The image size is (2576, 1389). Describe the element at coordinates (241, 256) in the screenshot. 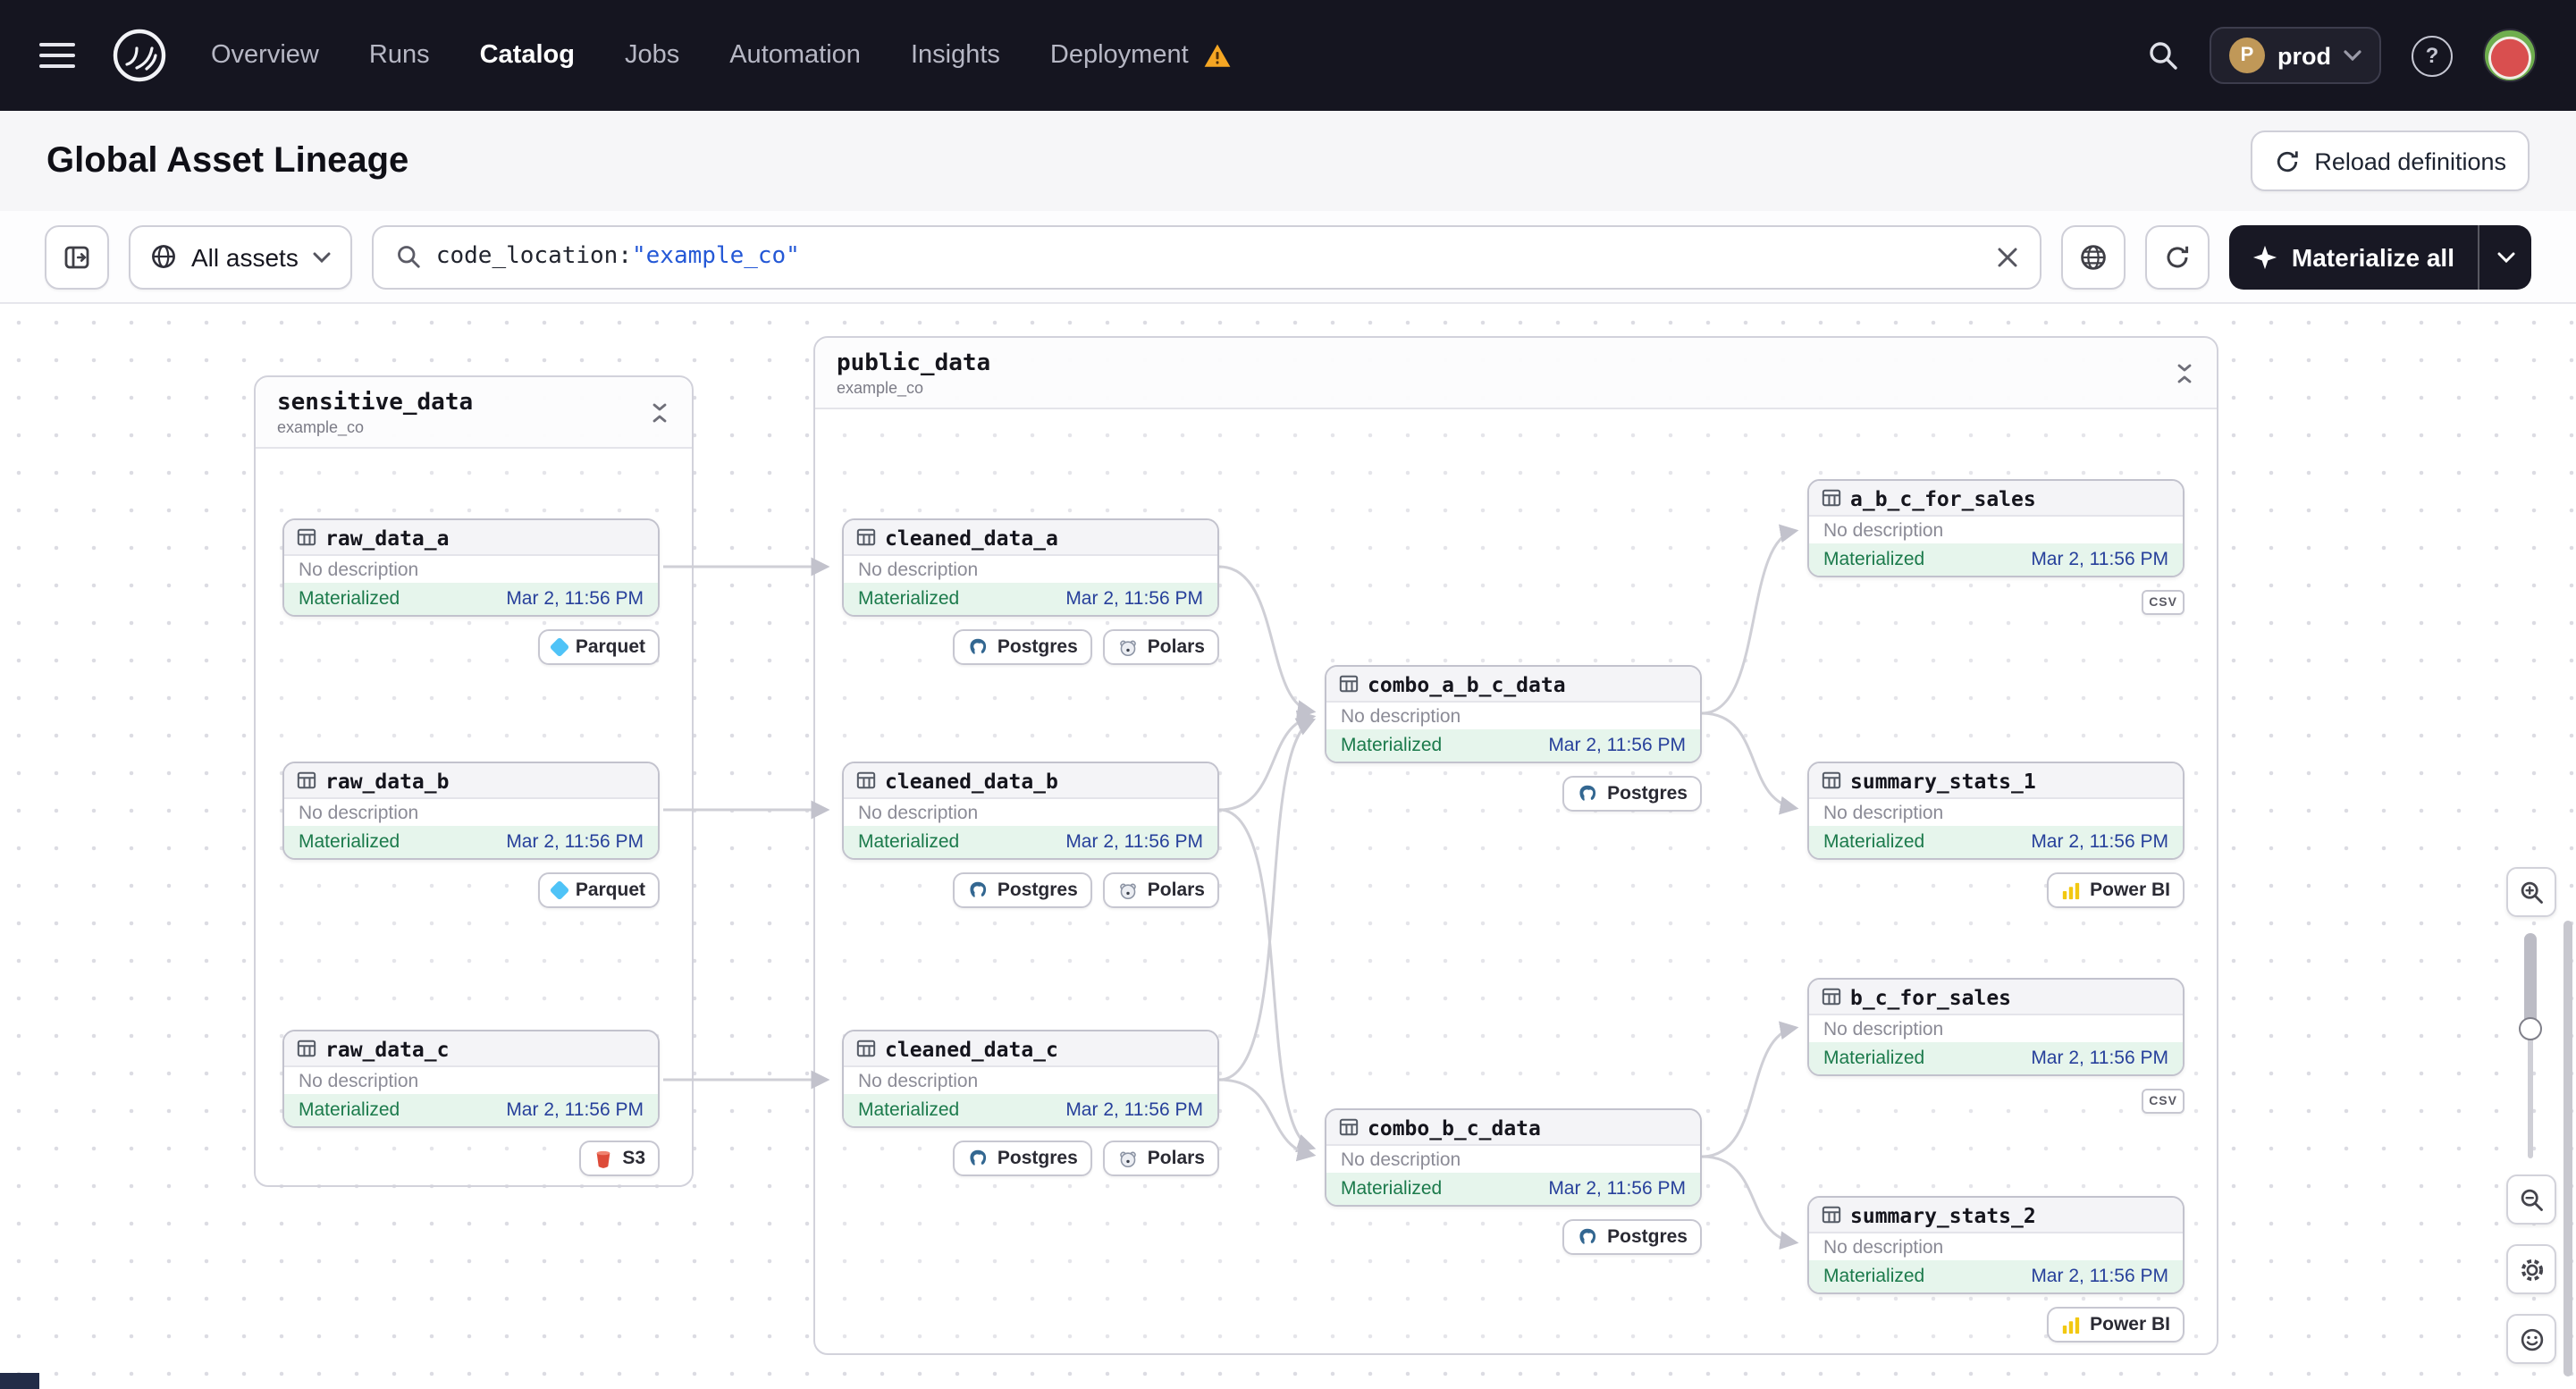

I see `asset-filter-dropdown: All assets` at that location.